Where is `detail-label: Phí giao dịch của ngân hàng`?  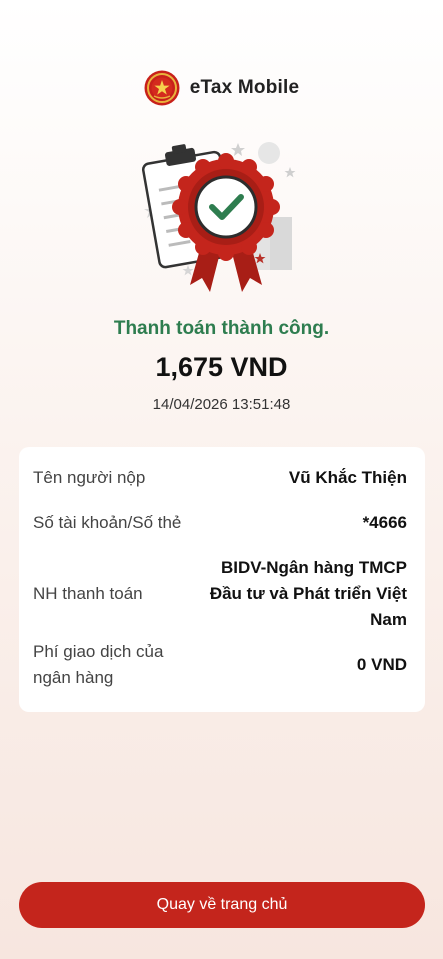 detail-label: Phí giao dịch của ngân hàng is located at coordinates (98, 664).